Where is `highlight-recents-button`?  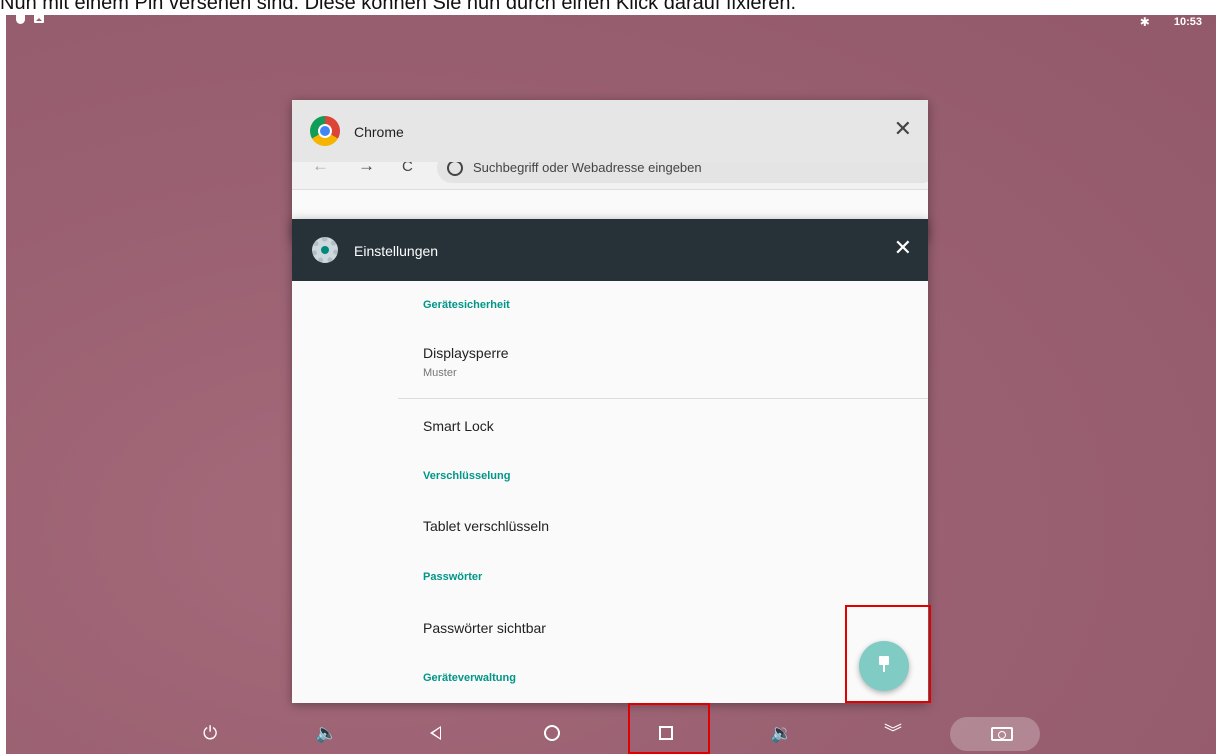 highlight-recents-button is located at coordinates (669, 728).